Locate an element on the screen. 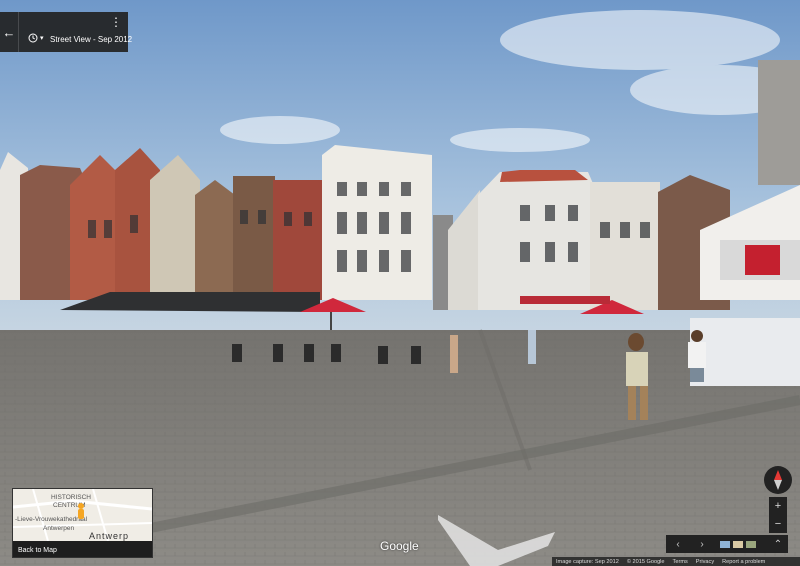 The height and width of the screenshot is (566, 800). street-view-date-title: Street View - Sep 2012 is located at coordinates (91, 39).